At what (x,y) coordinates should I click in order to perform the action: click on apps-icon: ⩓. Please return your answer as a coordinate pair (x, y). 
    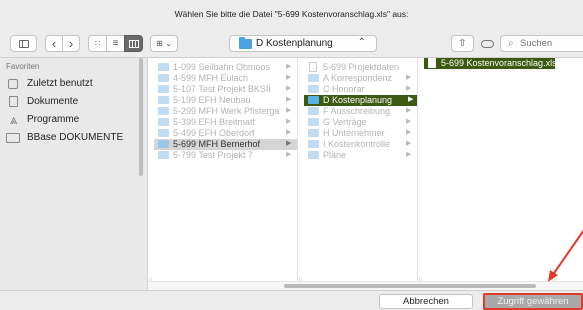
    Looking at the image, I should click on (13, 119).